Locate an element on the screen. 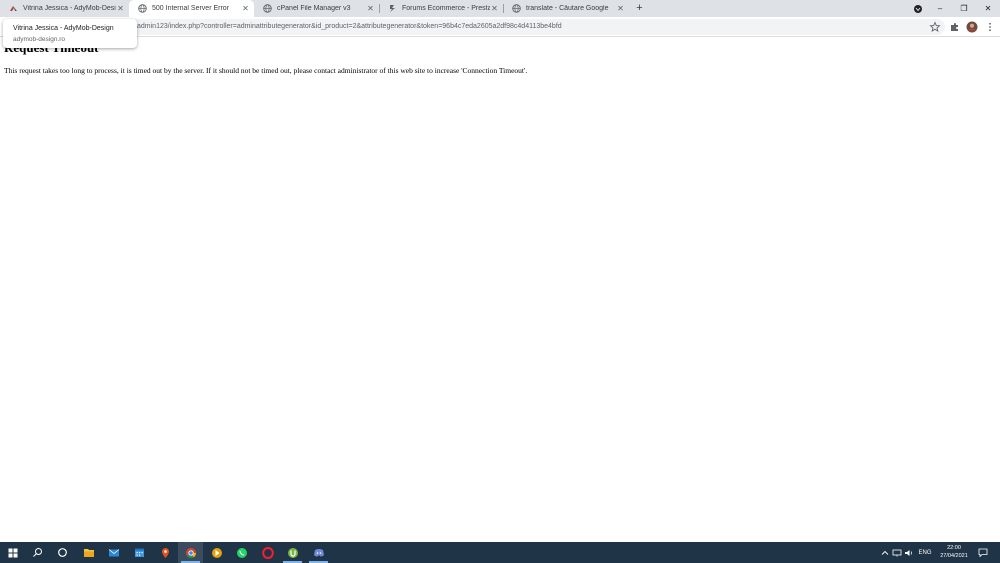 The image size is (1000, 563). tab-title: Forums Ecommerce - PrestaShop is located at coordinates (446, 8).